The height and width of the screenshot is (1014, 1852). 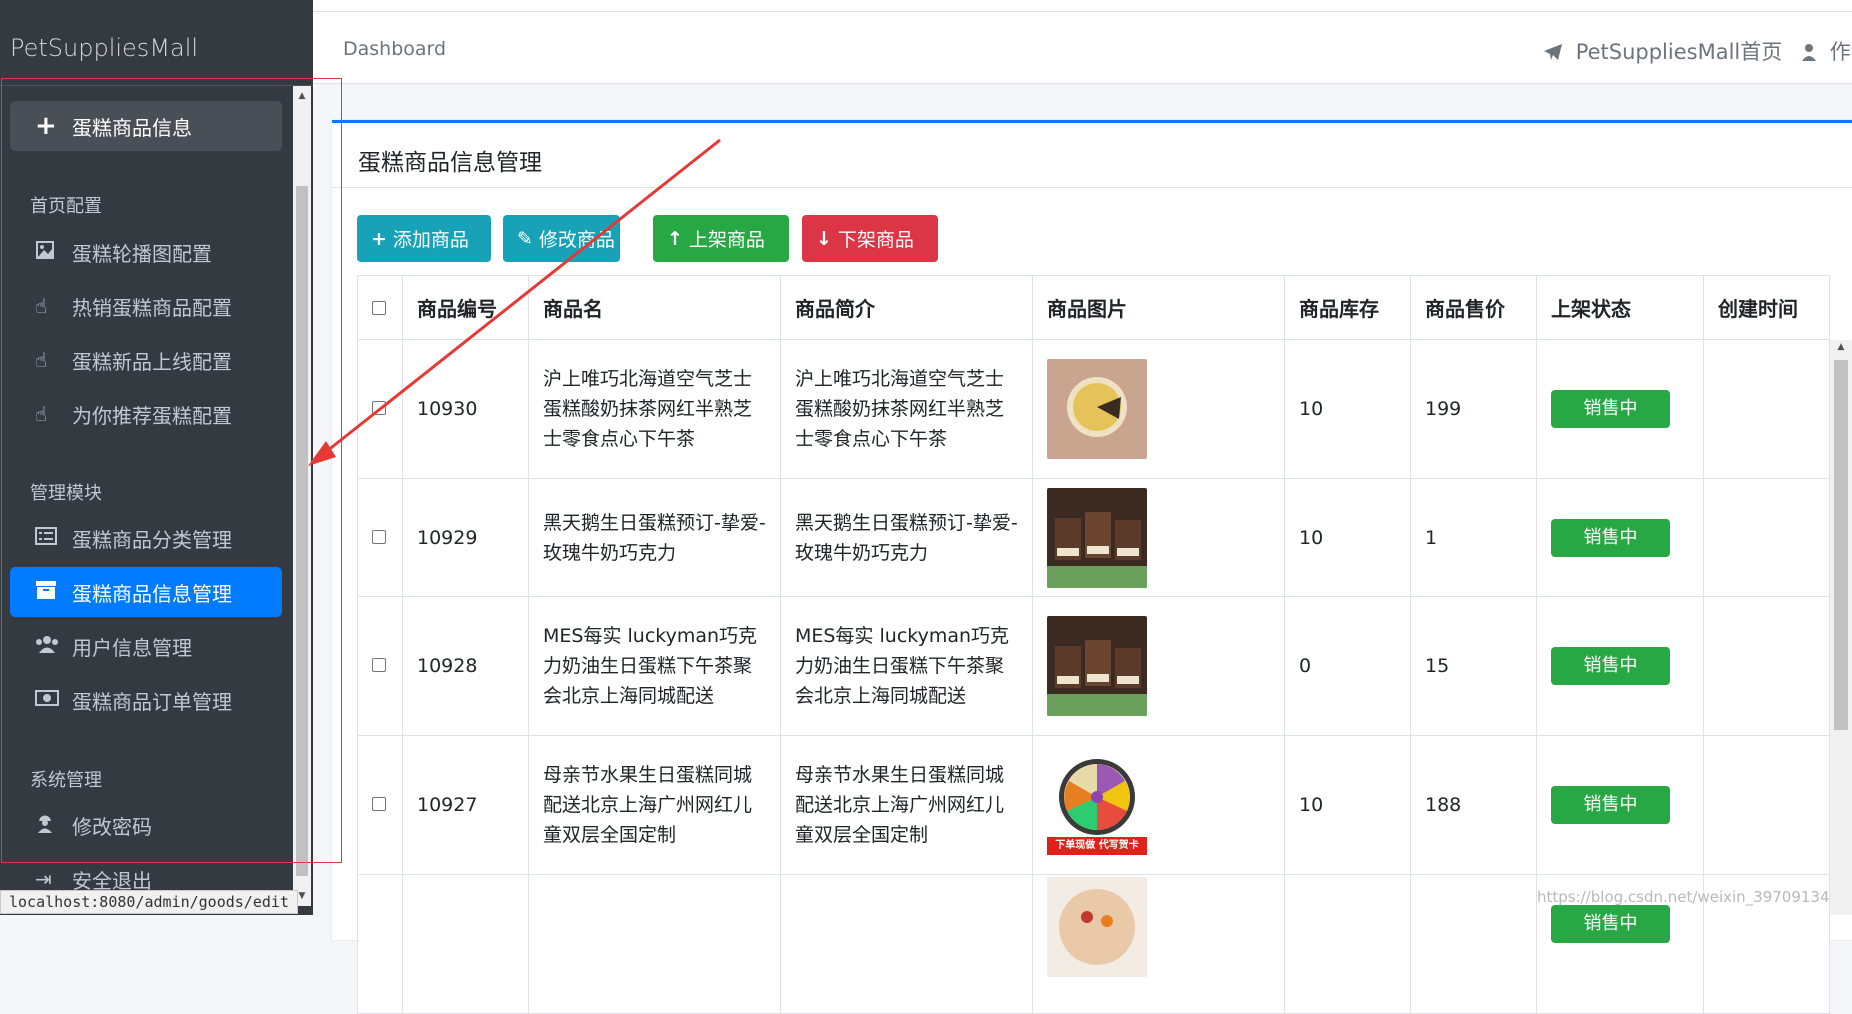 What do you see at coordinates (1766, 409) in the screenshot?
I see `created-time` at bounding box center [1766, 409].